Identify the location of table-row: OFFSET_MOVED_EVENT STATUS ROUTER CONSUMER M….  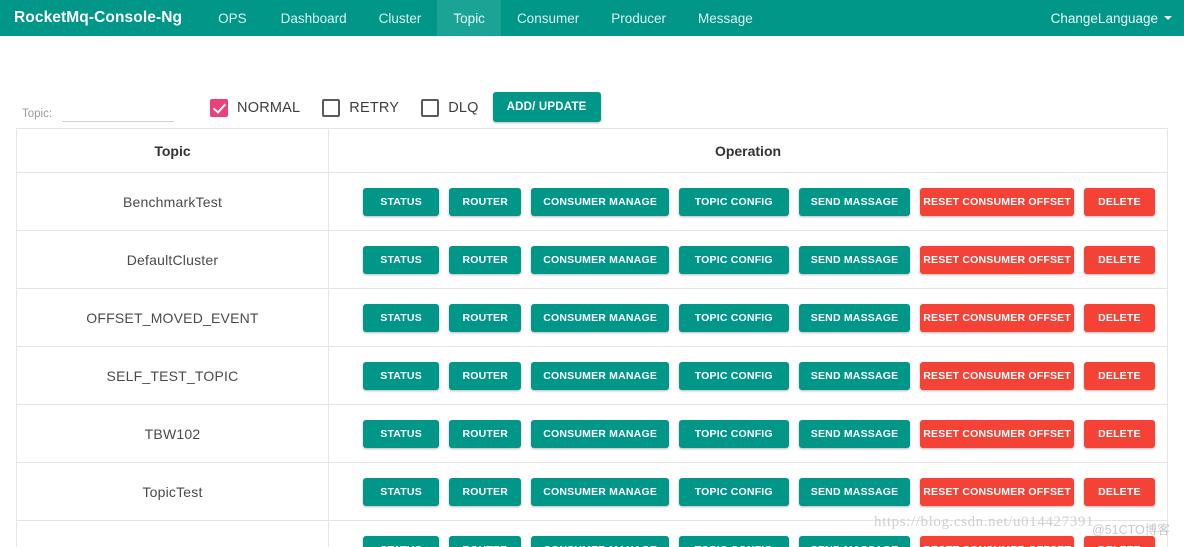
(592, 317).